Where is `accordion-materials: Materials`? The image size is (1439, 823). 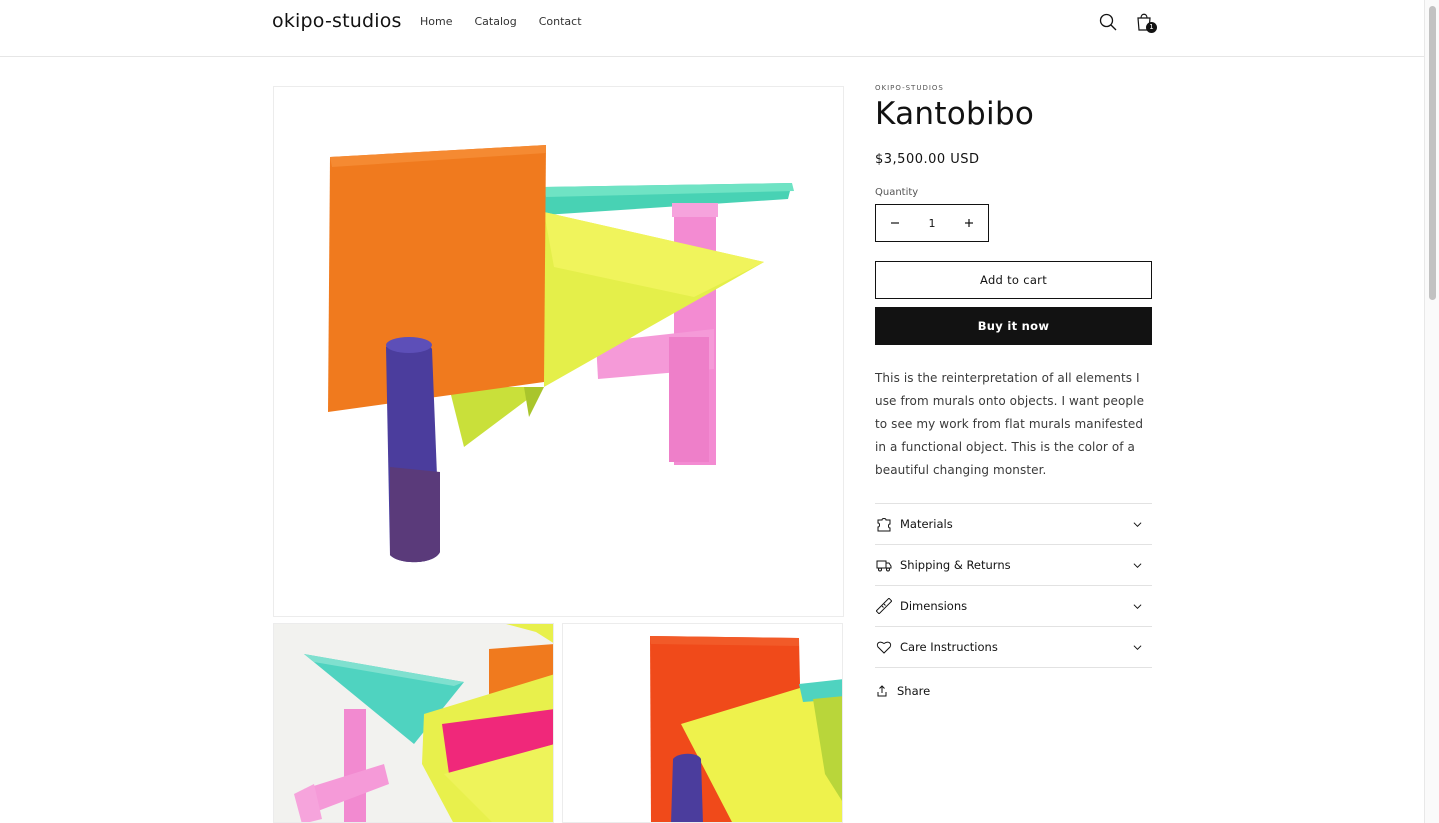
accordion-materials: Materials is located at coordinates (1013, 524).